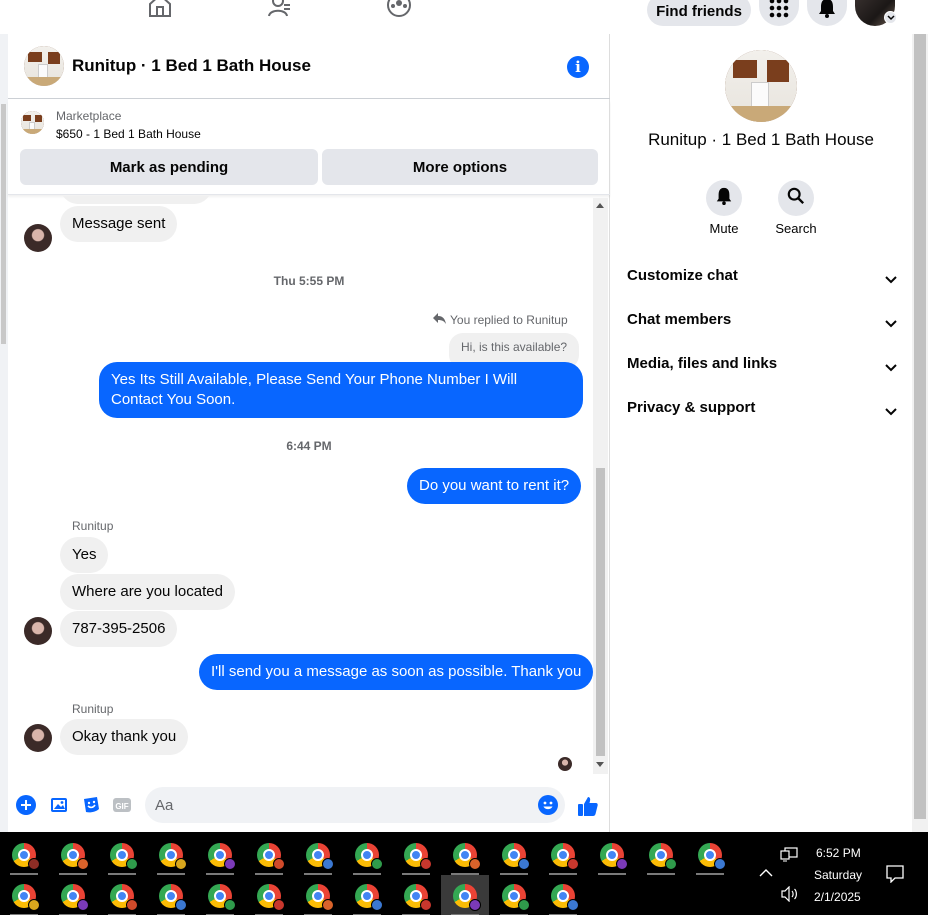 This screenshot has width=928, height=915. I want to click on listing-thumbnail, so click(44, 66).